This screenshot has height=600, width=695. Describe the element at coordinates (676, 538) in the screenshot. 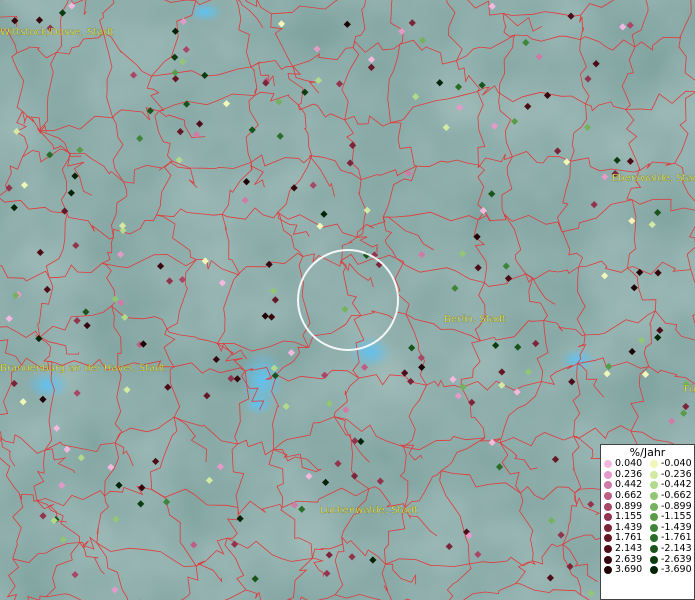

I see `legend-value: -1.761` at that location.